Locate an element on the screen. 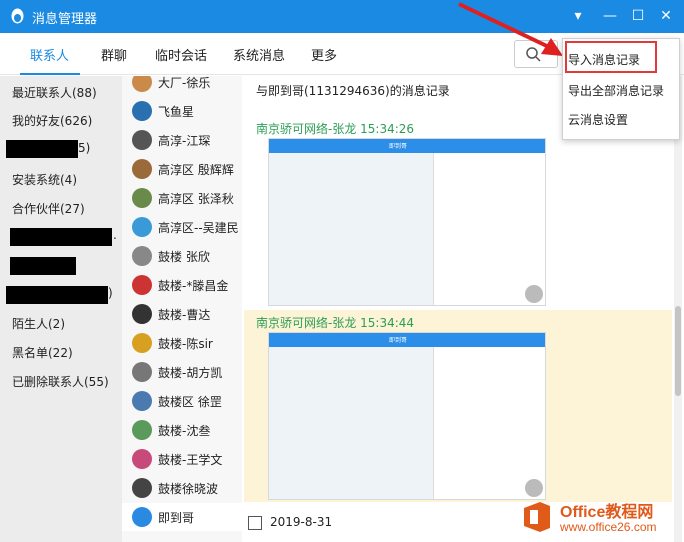 The height and width of the screenshot is (542, 684). contact-item: 鼓楼-王学文 is located at coordinates (182, 459).